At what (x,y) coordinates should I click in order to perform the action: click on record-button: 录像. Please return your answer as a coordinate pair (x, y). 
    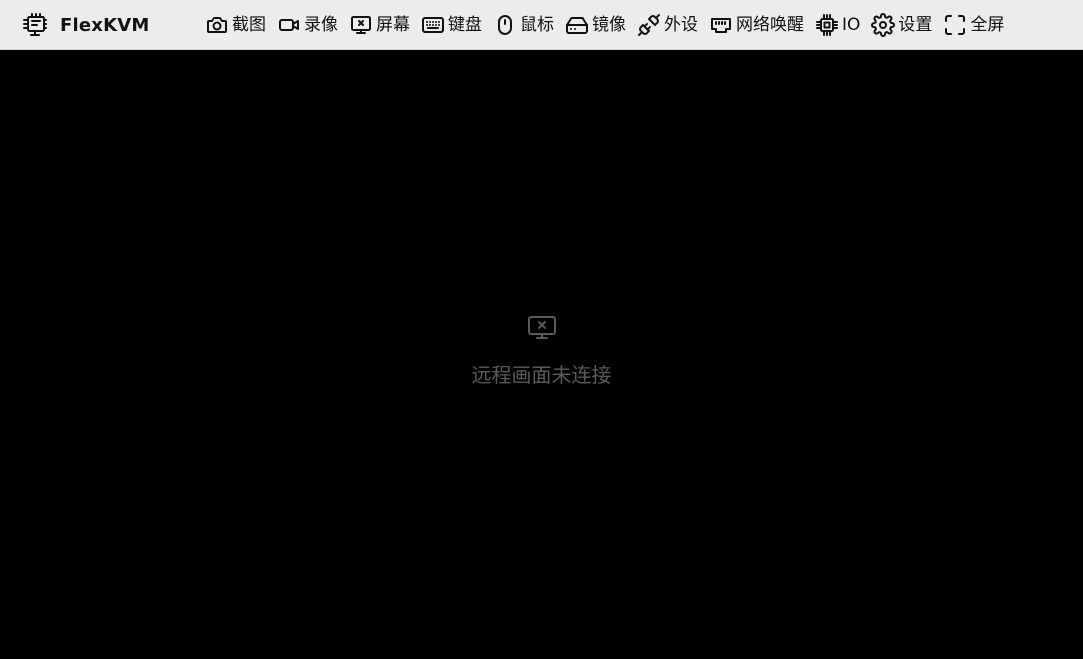
    Looking at the image, I should click on (307, 25).